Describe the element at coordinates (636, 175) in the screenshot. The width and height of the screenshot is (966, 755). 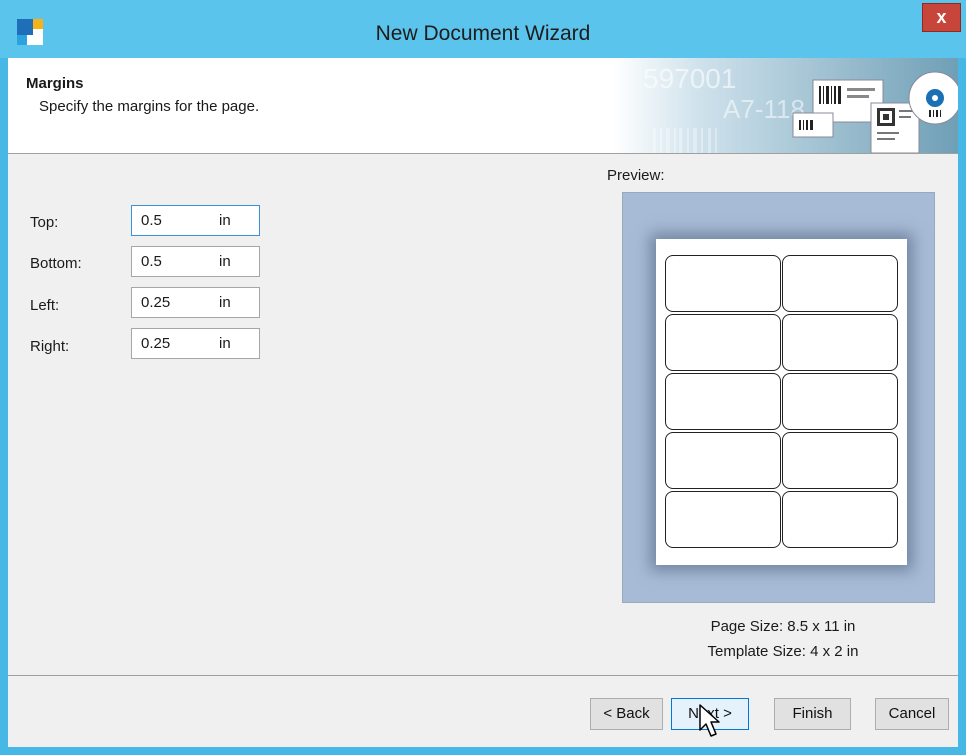
I see `preview-label: Preview:` at that location.